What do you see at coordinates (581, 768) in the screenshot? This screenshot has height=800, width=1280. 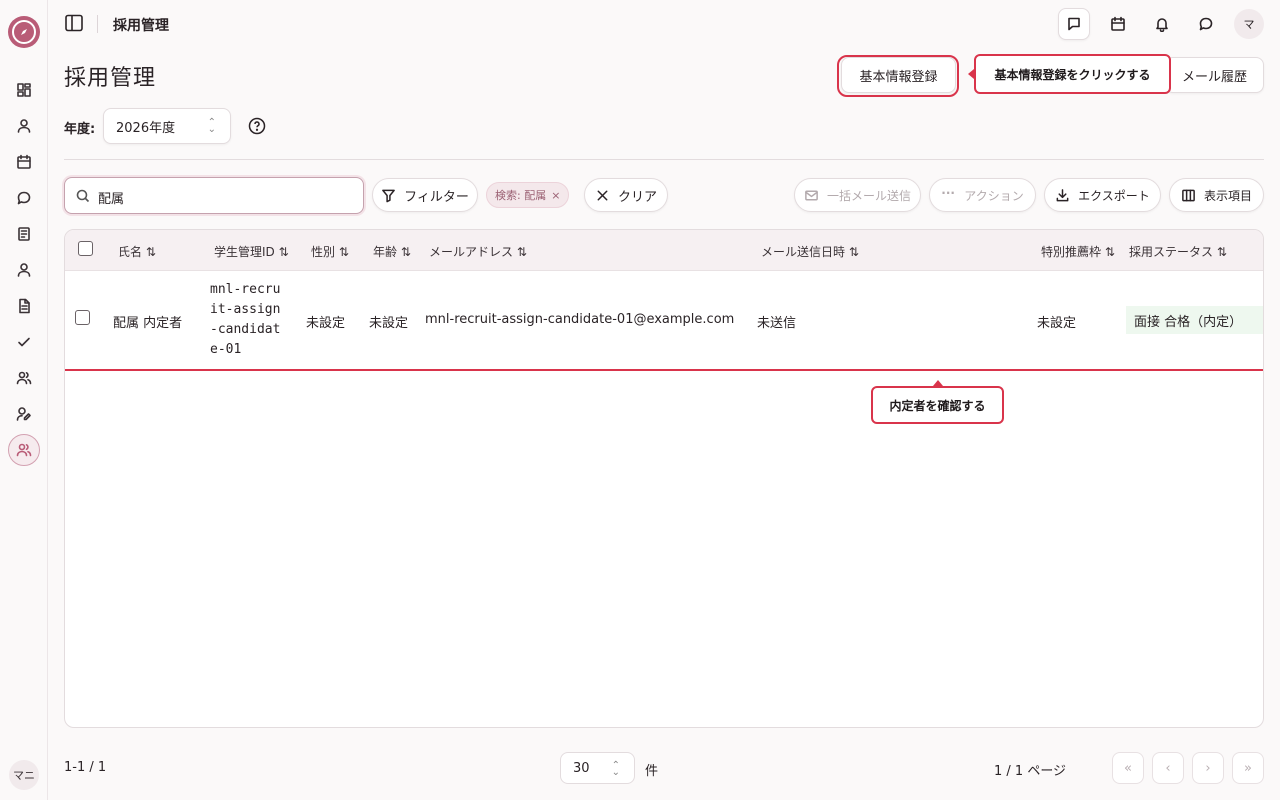 I see `per-page-value: 30` at bounding box center [581, 768].